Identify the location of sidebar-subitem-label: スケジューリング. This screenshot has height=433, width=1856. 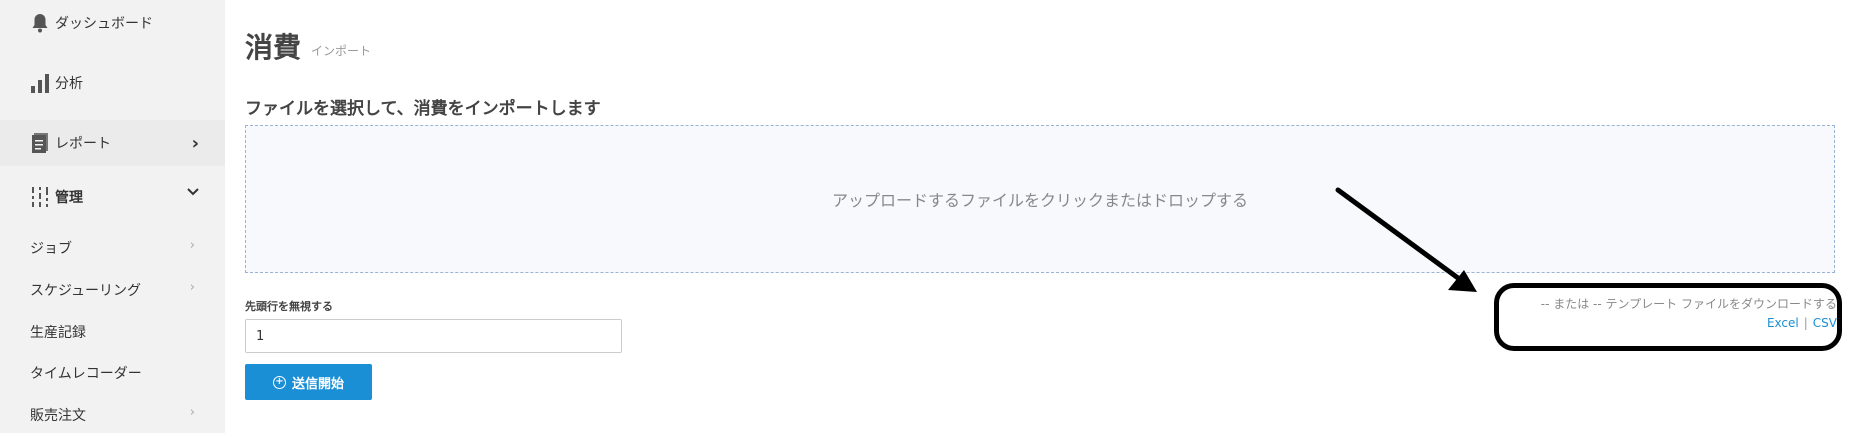
(86, 291).